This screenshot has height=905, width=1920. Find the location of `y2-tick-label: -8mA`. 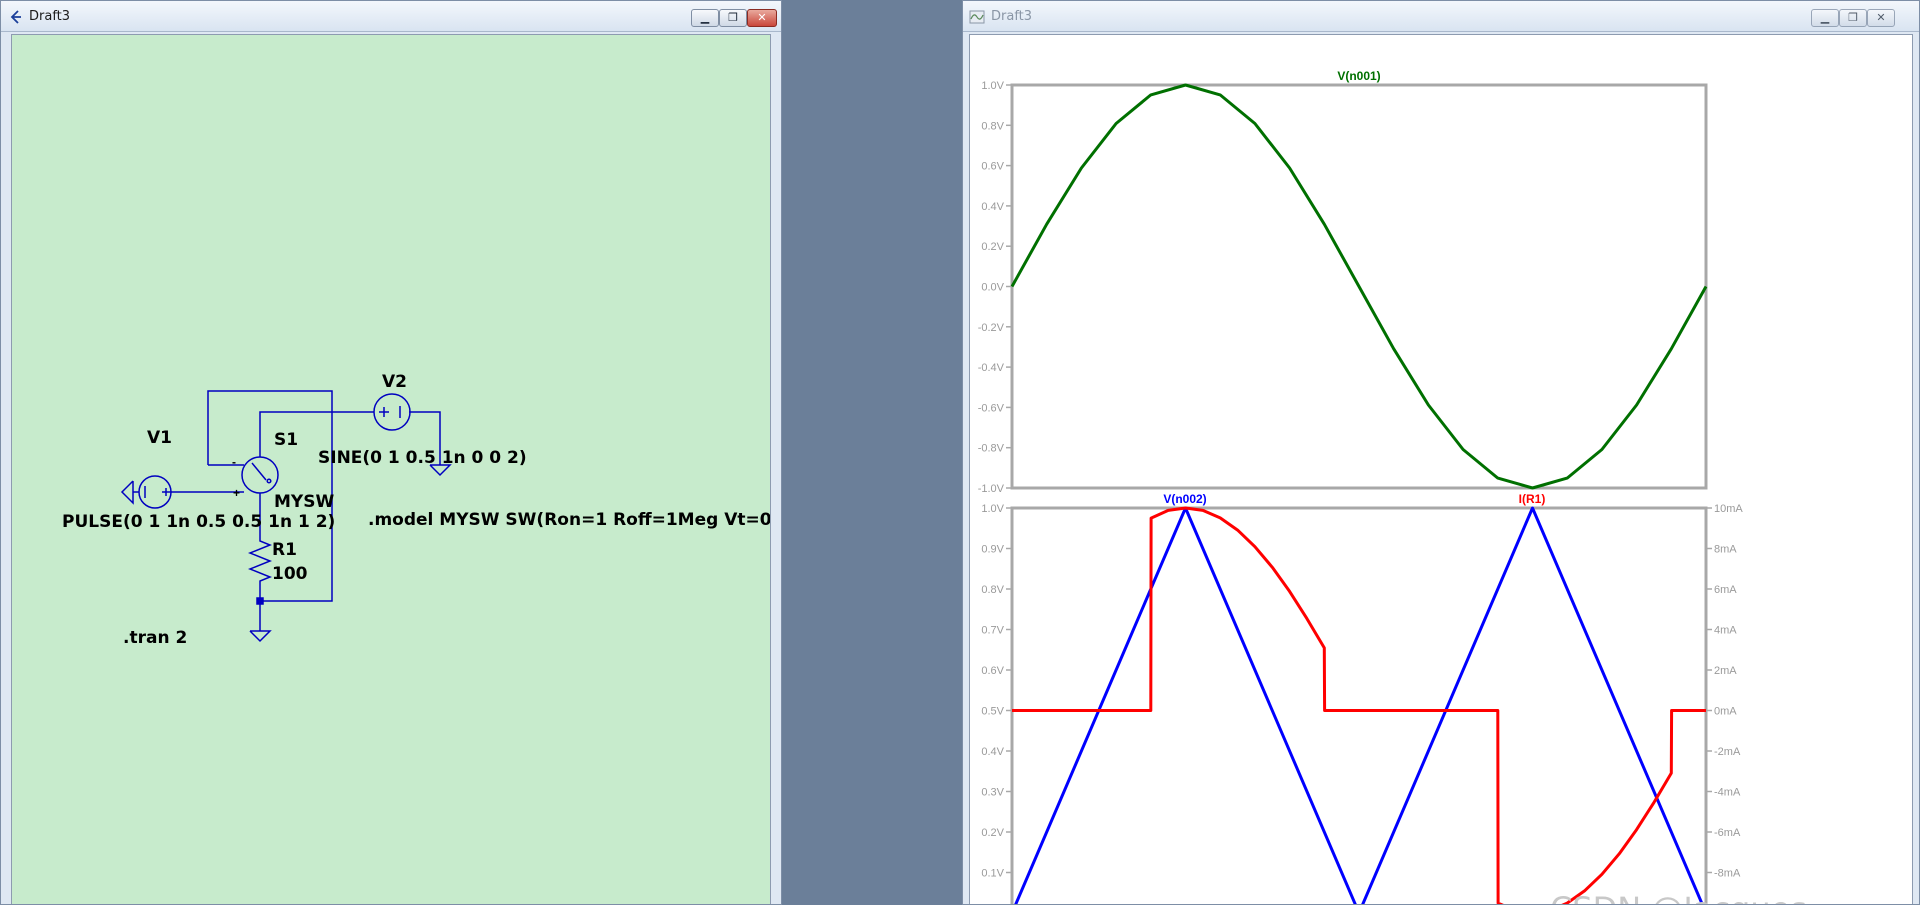

y2-tick-label: -8mA is located at coordinates (1727, 874).